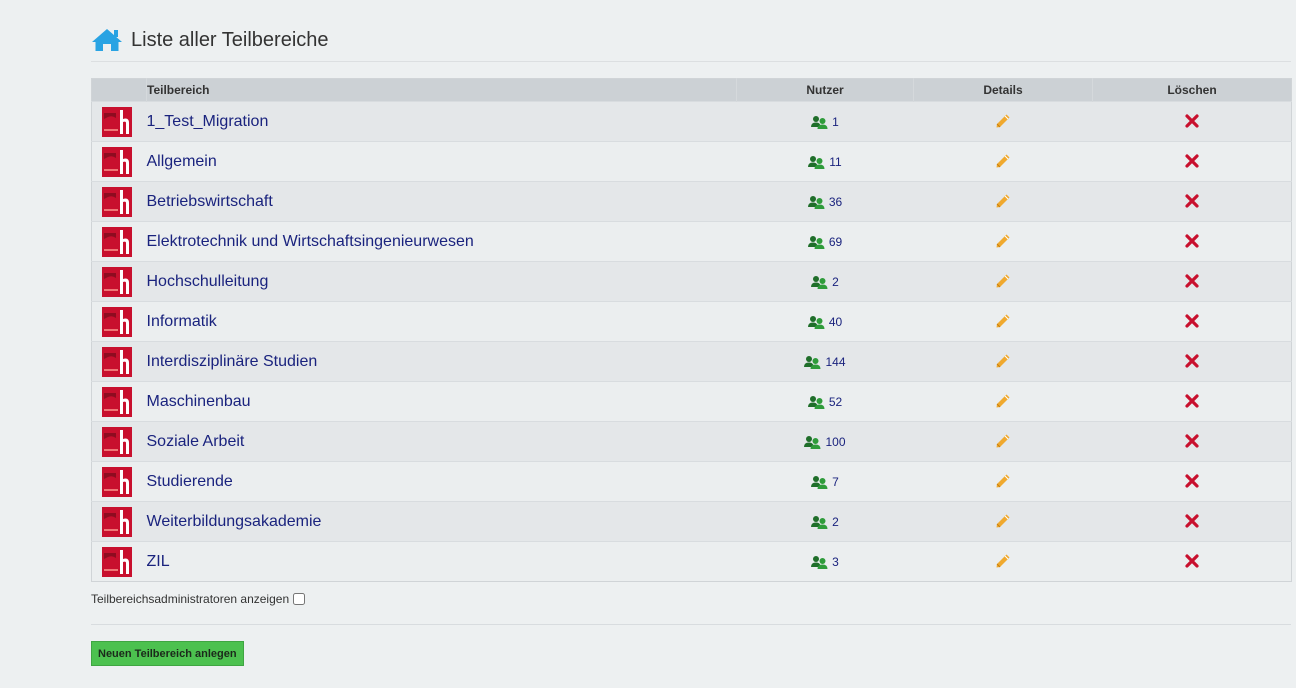 The height and width of the screenshot is (688, 1296). Describe the element at coordinates (210, 201) in the screenshot. I see `teilbereich-link: Betriebswirtschaft` at that location.